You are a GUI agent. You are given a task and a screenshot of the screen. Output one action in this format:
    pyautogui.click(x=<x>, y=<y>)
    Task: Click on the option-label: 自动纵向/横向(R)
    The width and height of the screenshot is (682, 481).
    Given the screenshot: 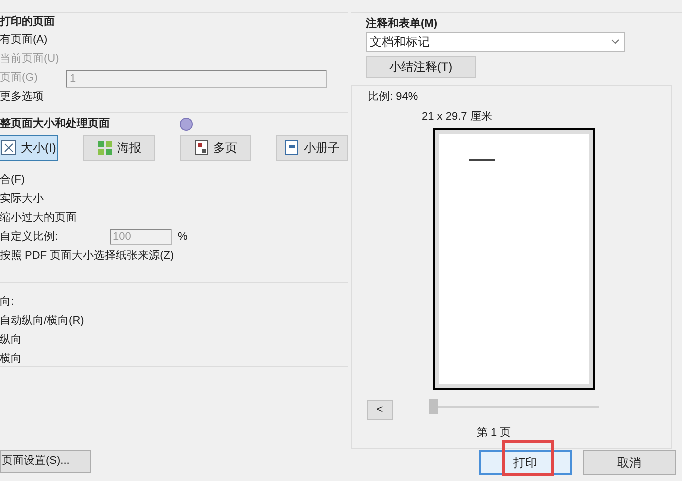 What is the action you would take?
    pyautogui.click(x=174, y=321)
    